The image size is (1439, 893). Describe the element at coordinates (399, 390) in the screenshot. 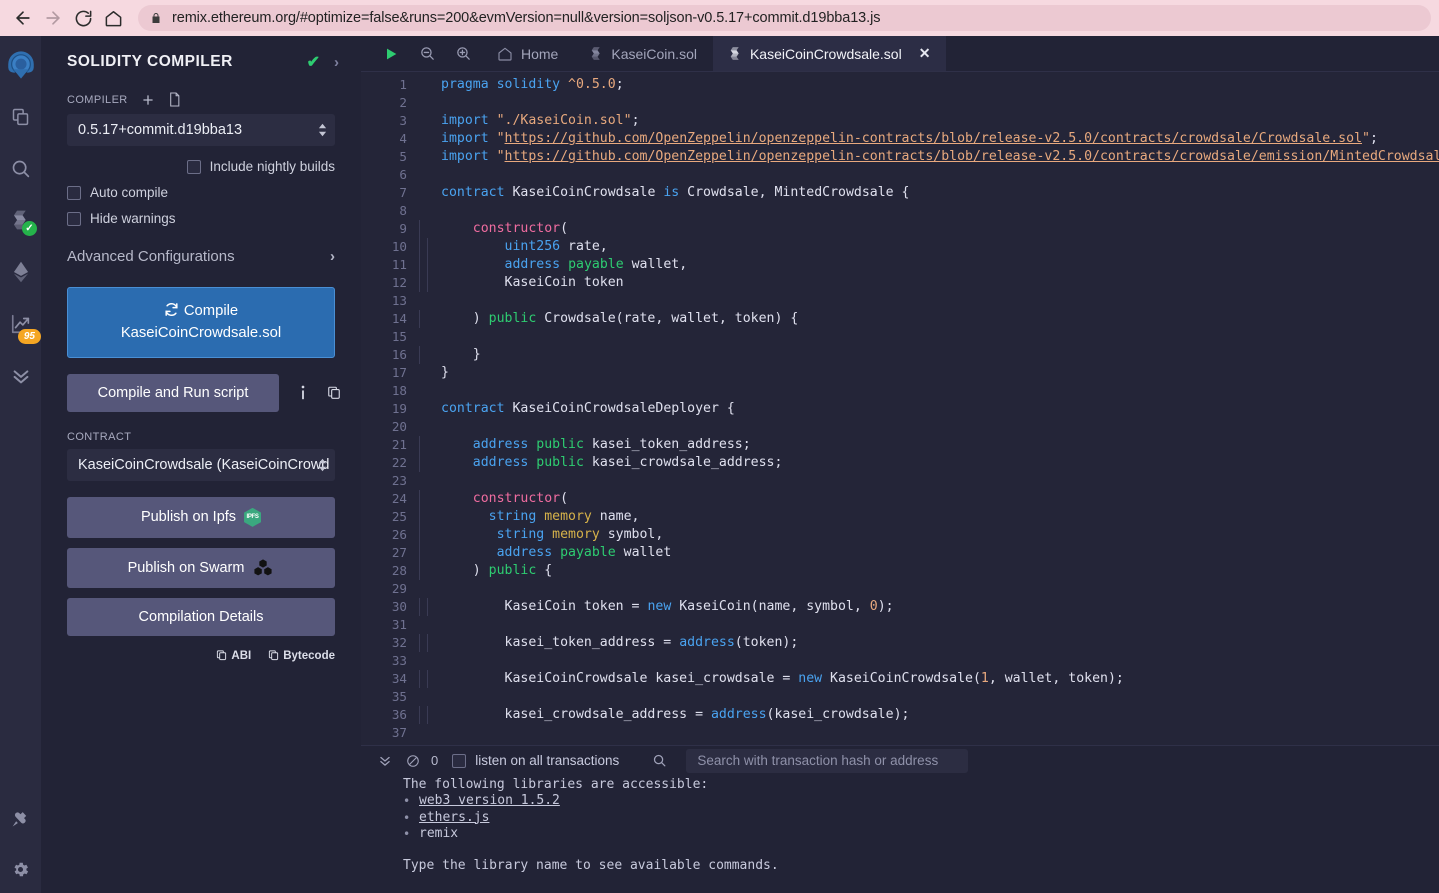

I see `line-number: 18` at that location.